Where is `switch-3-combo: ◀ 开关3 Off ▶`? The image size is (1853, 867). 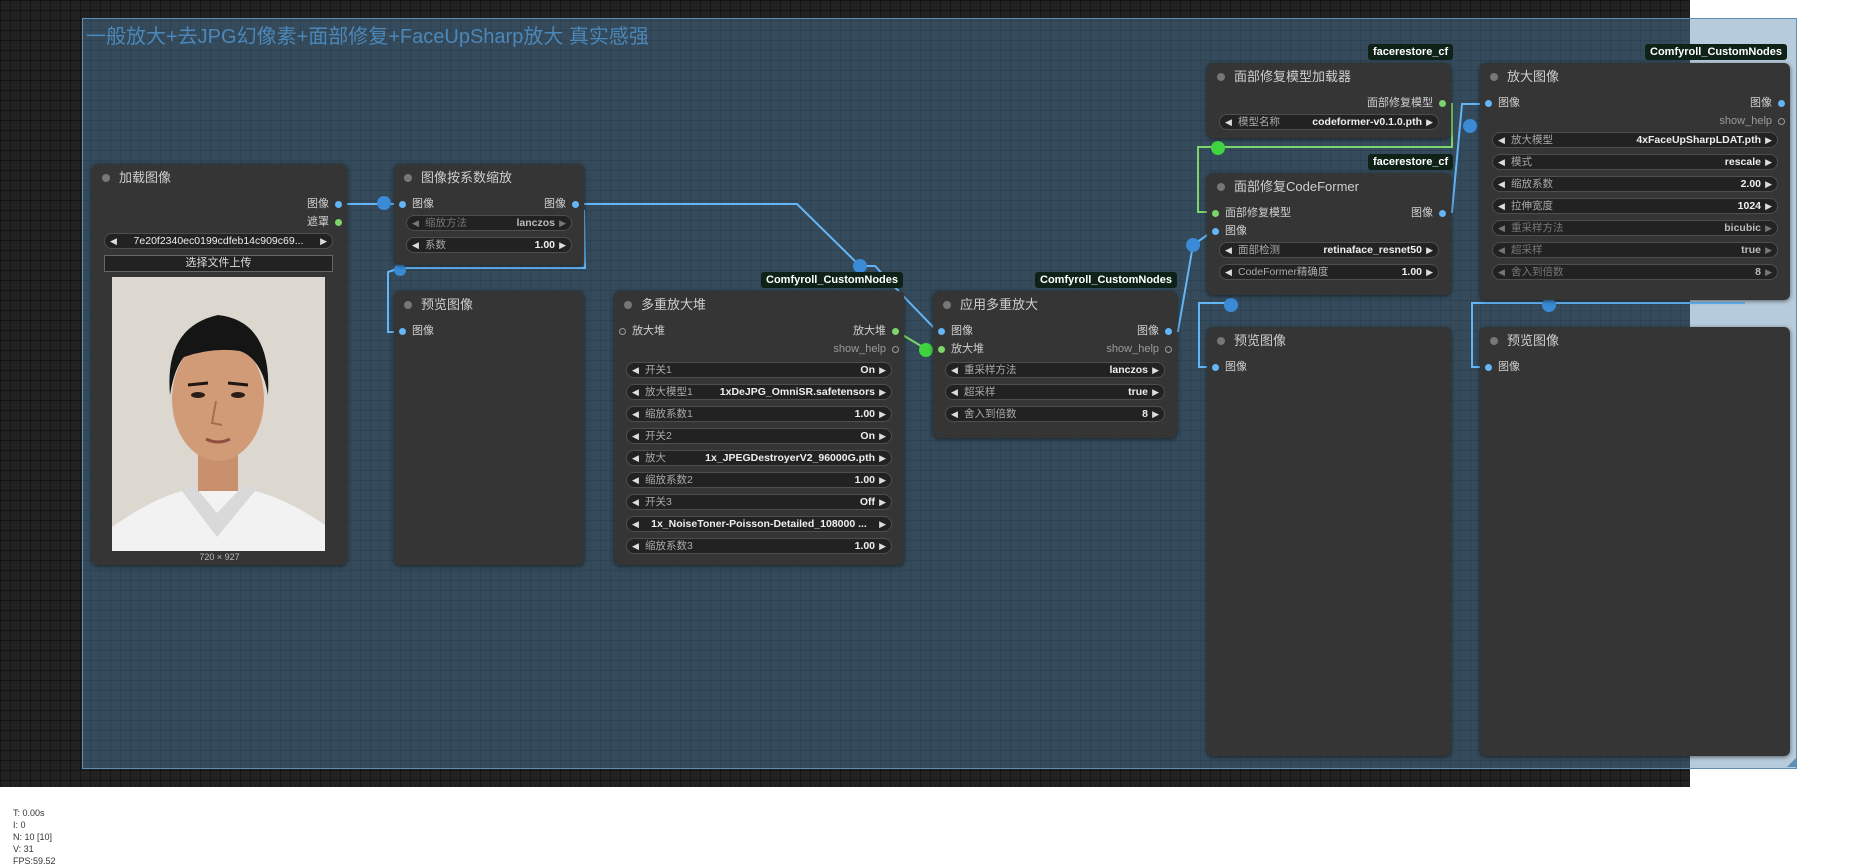
switch-3-combo: ◀ 开关3 Off ▶ is located at coordinates (759, 502).